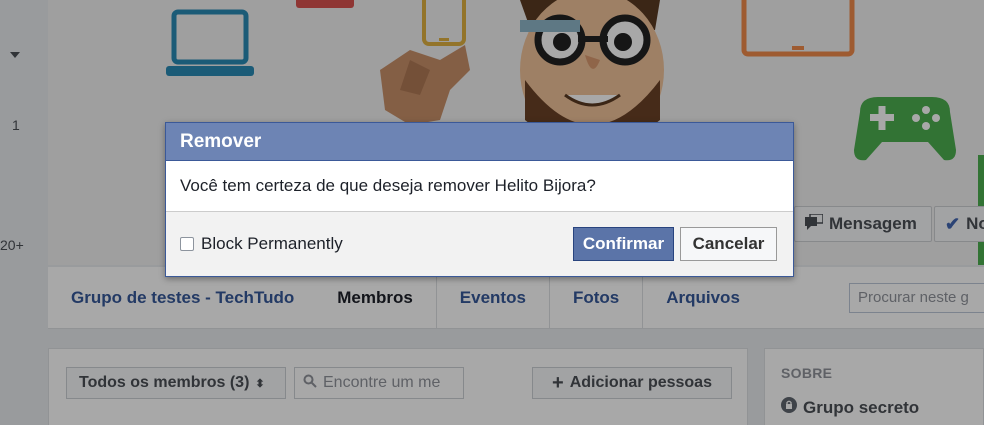  What do you see at coordinates (479, 142) in the screenshot?
I see `dialog-title: Remover` at bounding box center [479, 142].